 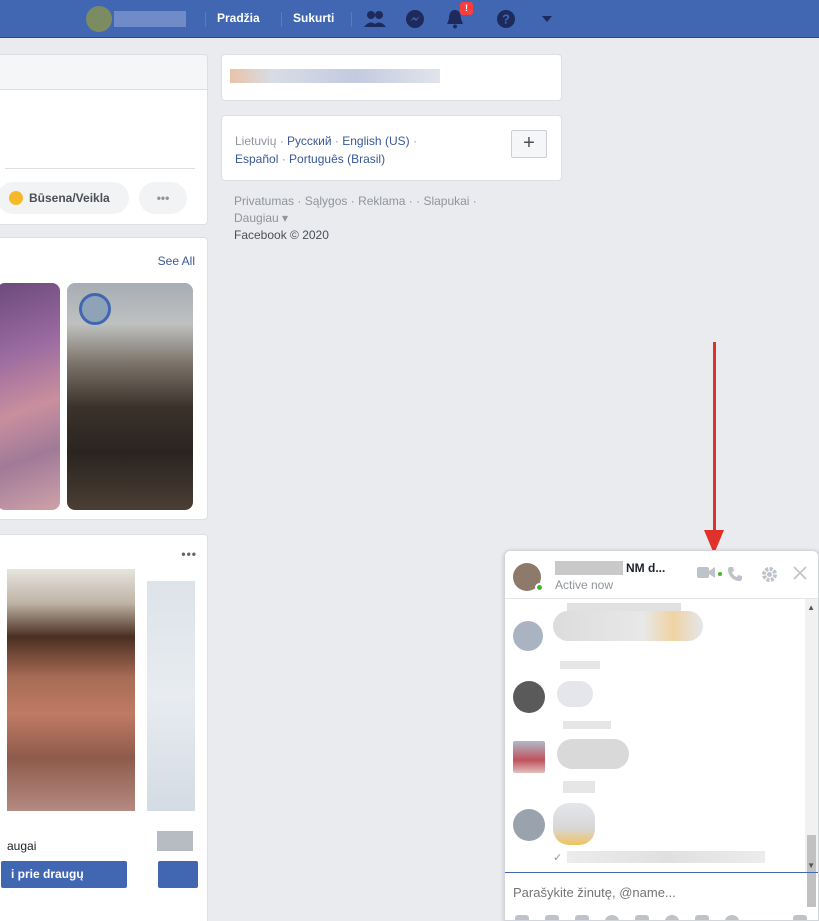 What do you see at coordinates (582, 917) in the screenshot?
I see `gif-icon` at bounding box center [582, 917].